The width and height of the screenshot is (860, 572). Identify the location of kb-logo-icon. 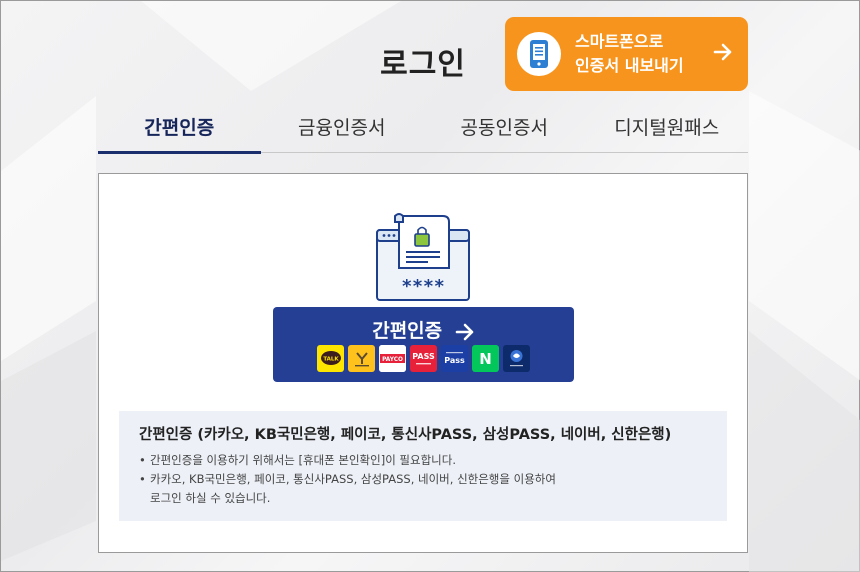
(361, 358).